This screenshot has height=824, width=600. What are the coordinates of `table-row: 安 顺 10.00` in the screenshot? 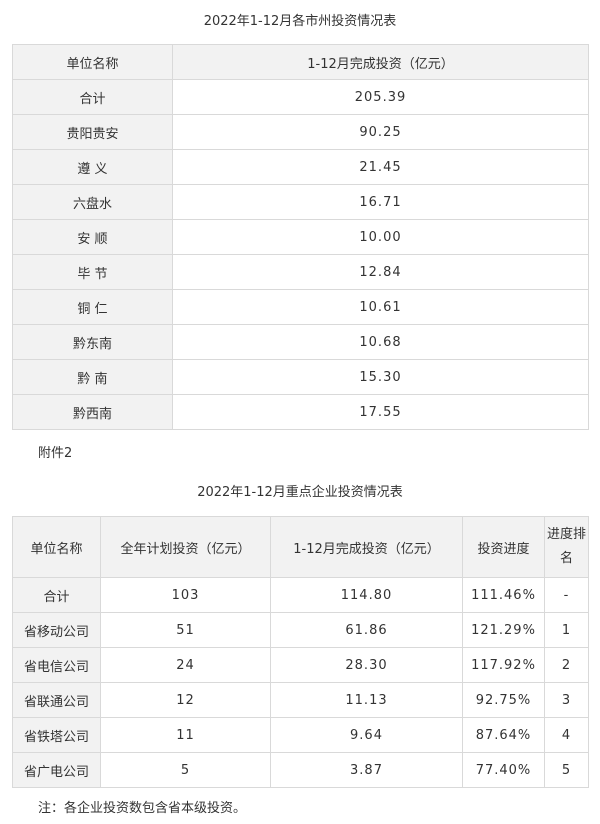 It's located at (300, 237).